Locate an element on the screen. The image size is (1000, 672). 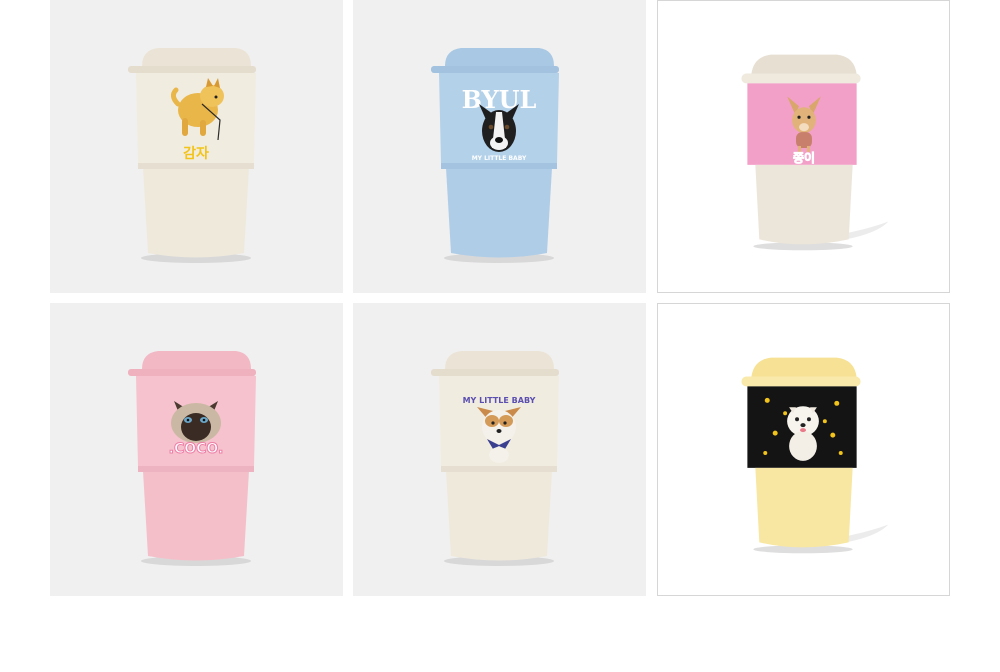
tumbler-image-2: BYUL MY LITTLE BABY is located at coordinates (495, 155).